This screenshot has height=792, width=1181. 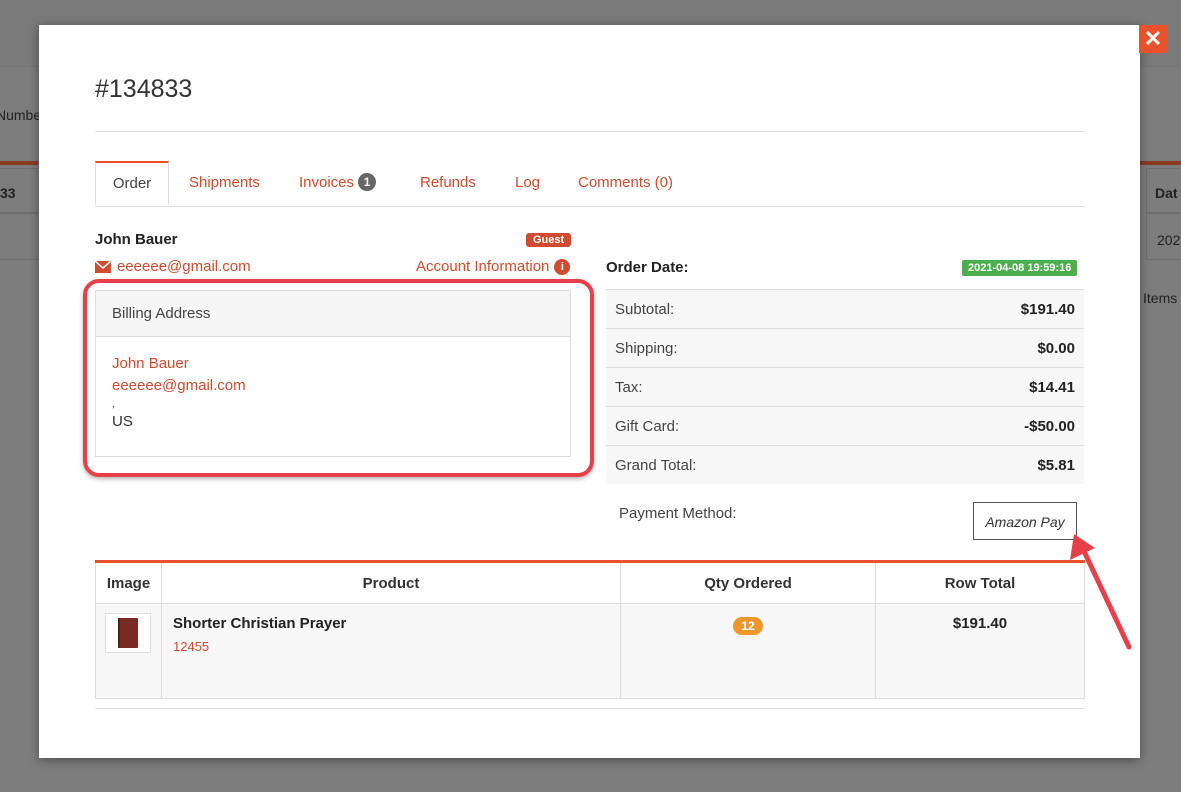 What do you see at coordinates (144, 89) in the screenshot?
I see `page-title: #134833` at bounding box center [144, 89].